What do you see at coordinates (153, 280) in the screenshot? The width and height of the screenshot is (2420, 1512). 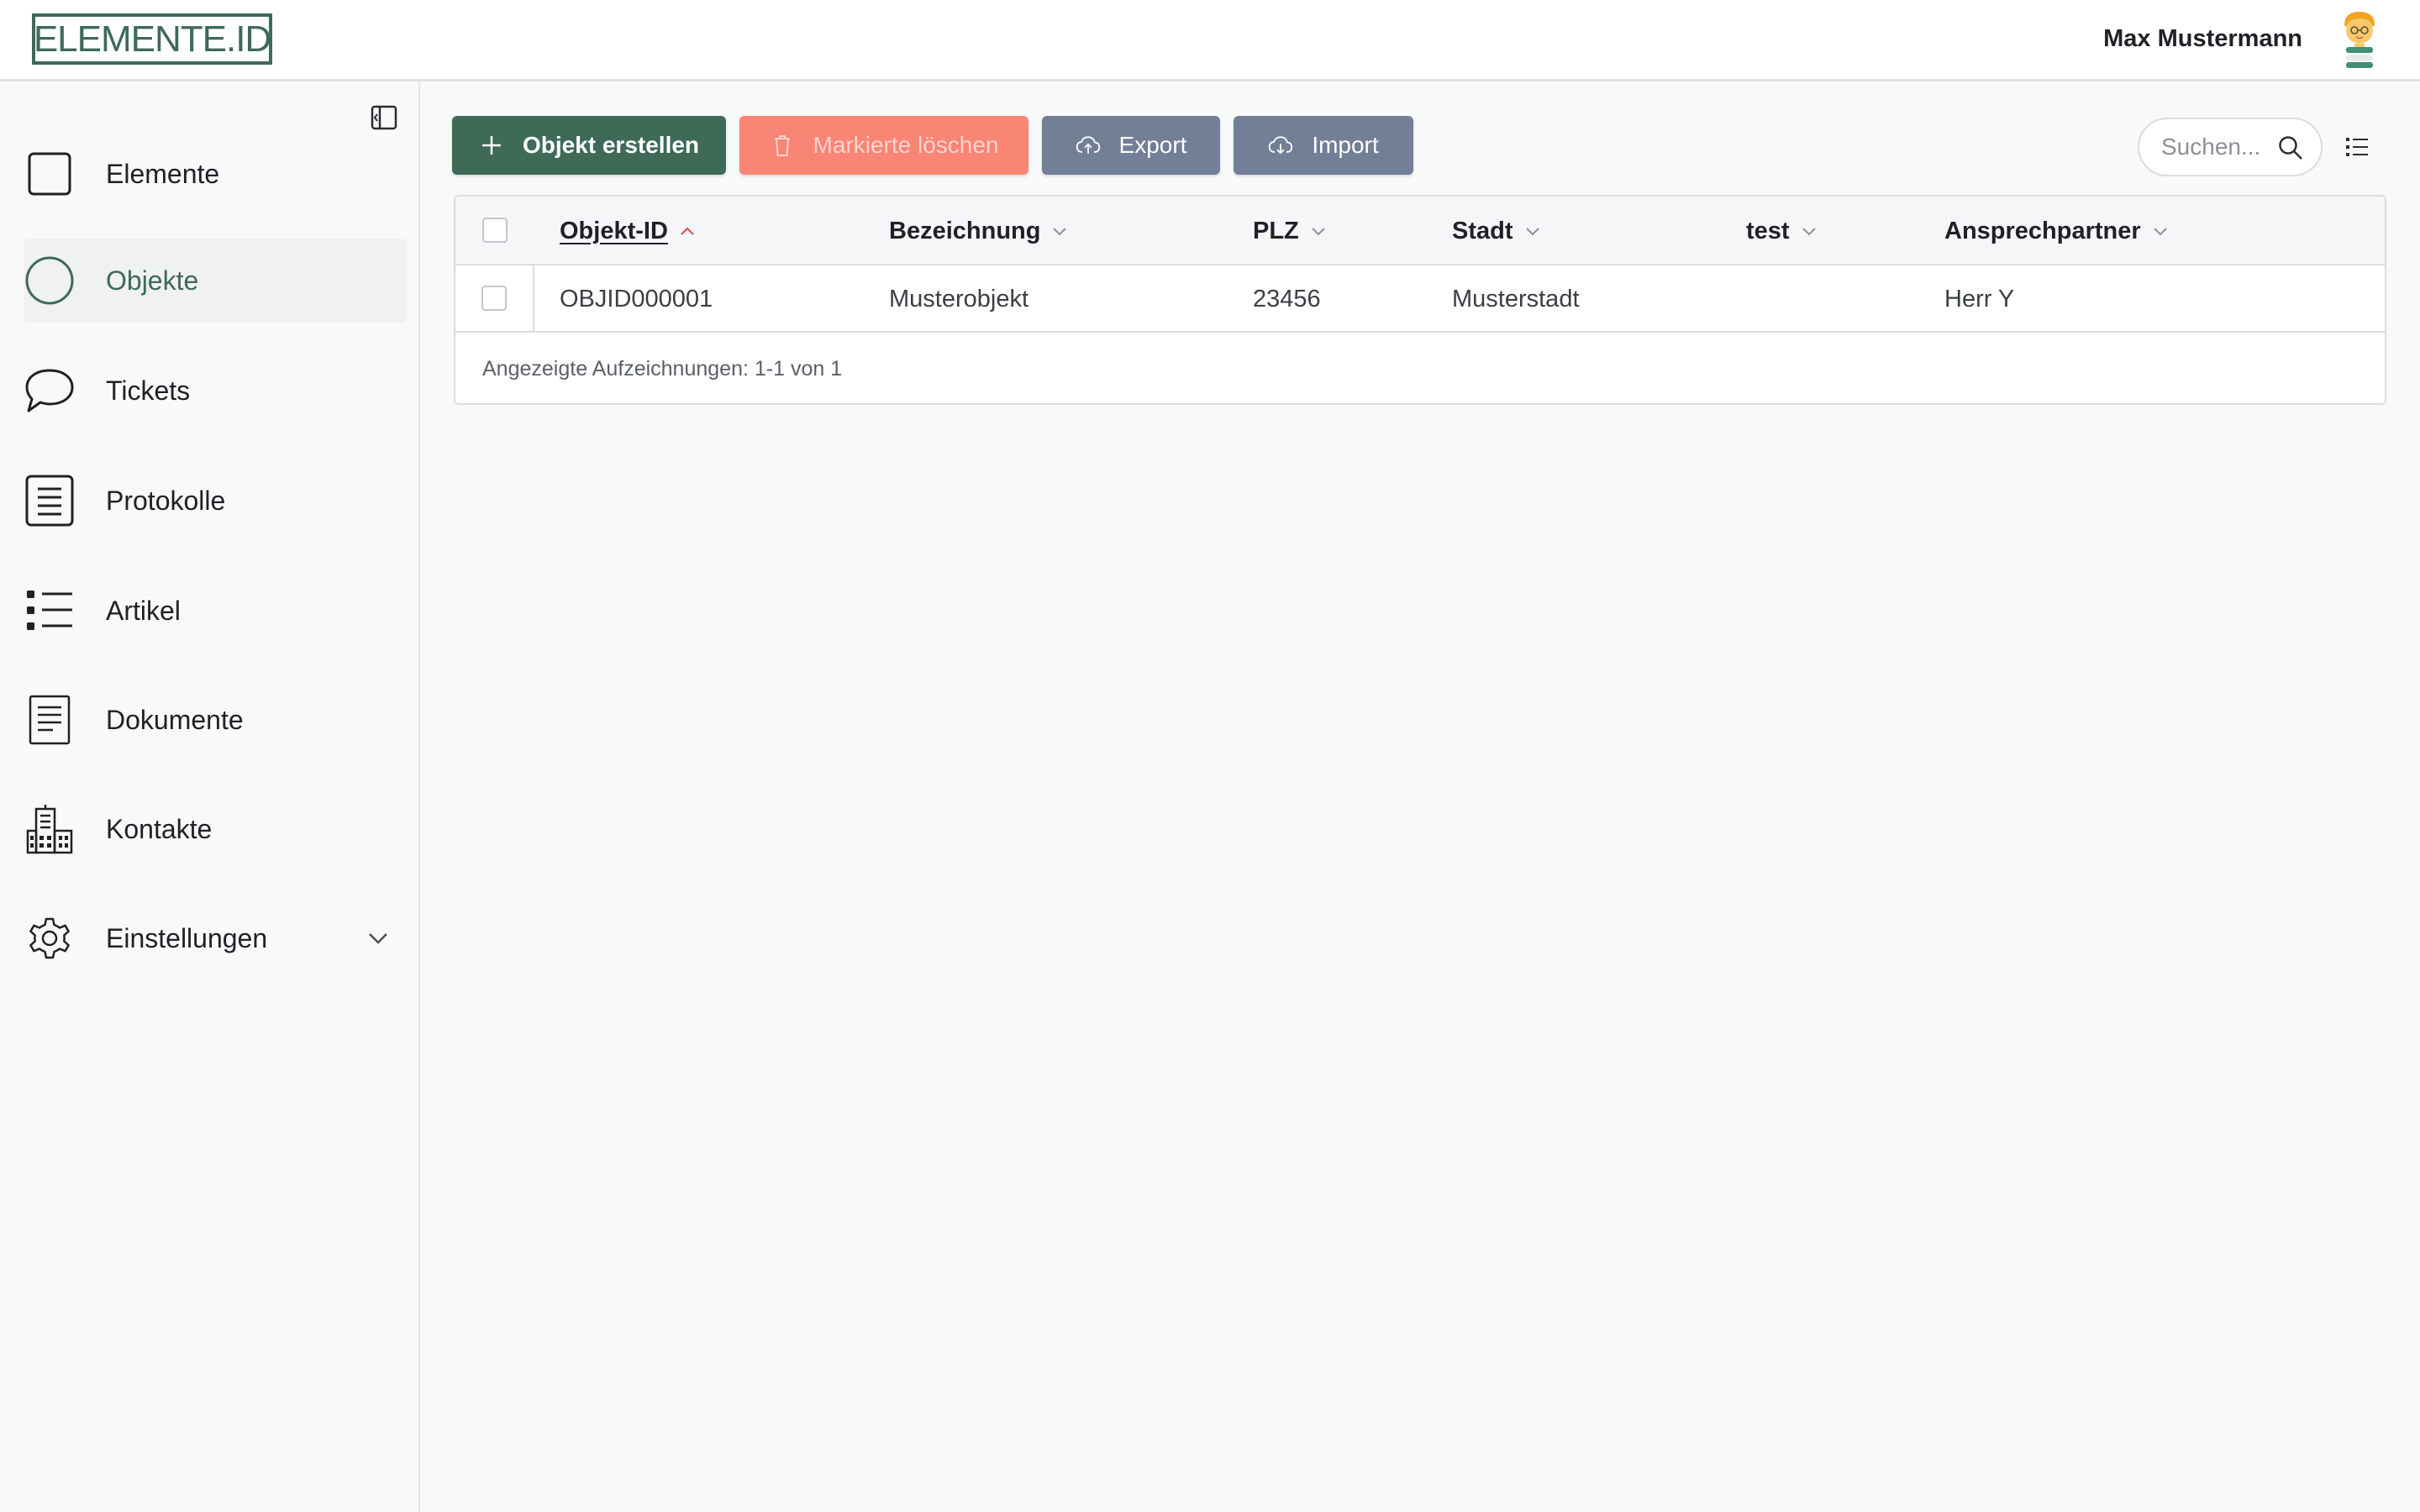 I see `sidebar-item-label: Objekte` at bounding box center [153, 280].